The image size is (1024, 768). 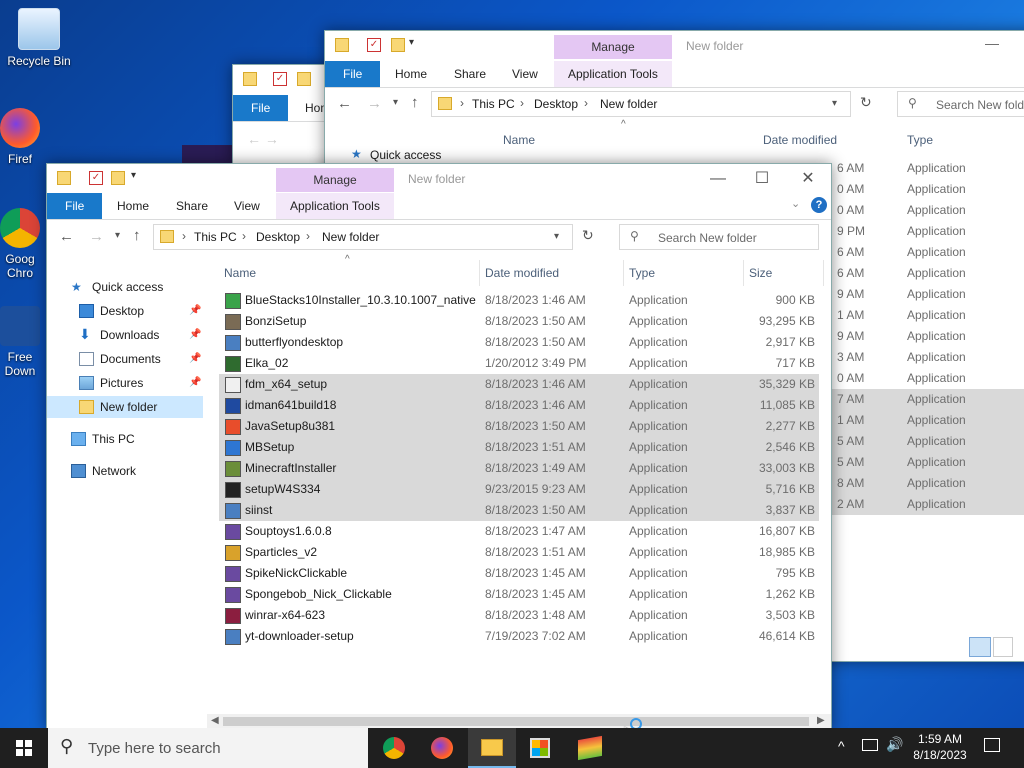 I want to click on taskbar-store, so click(x=540, y=748).